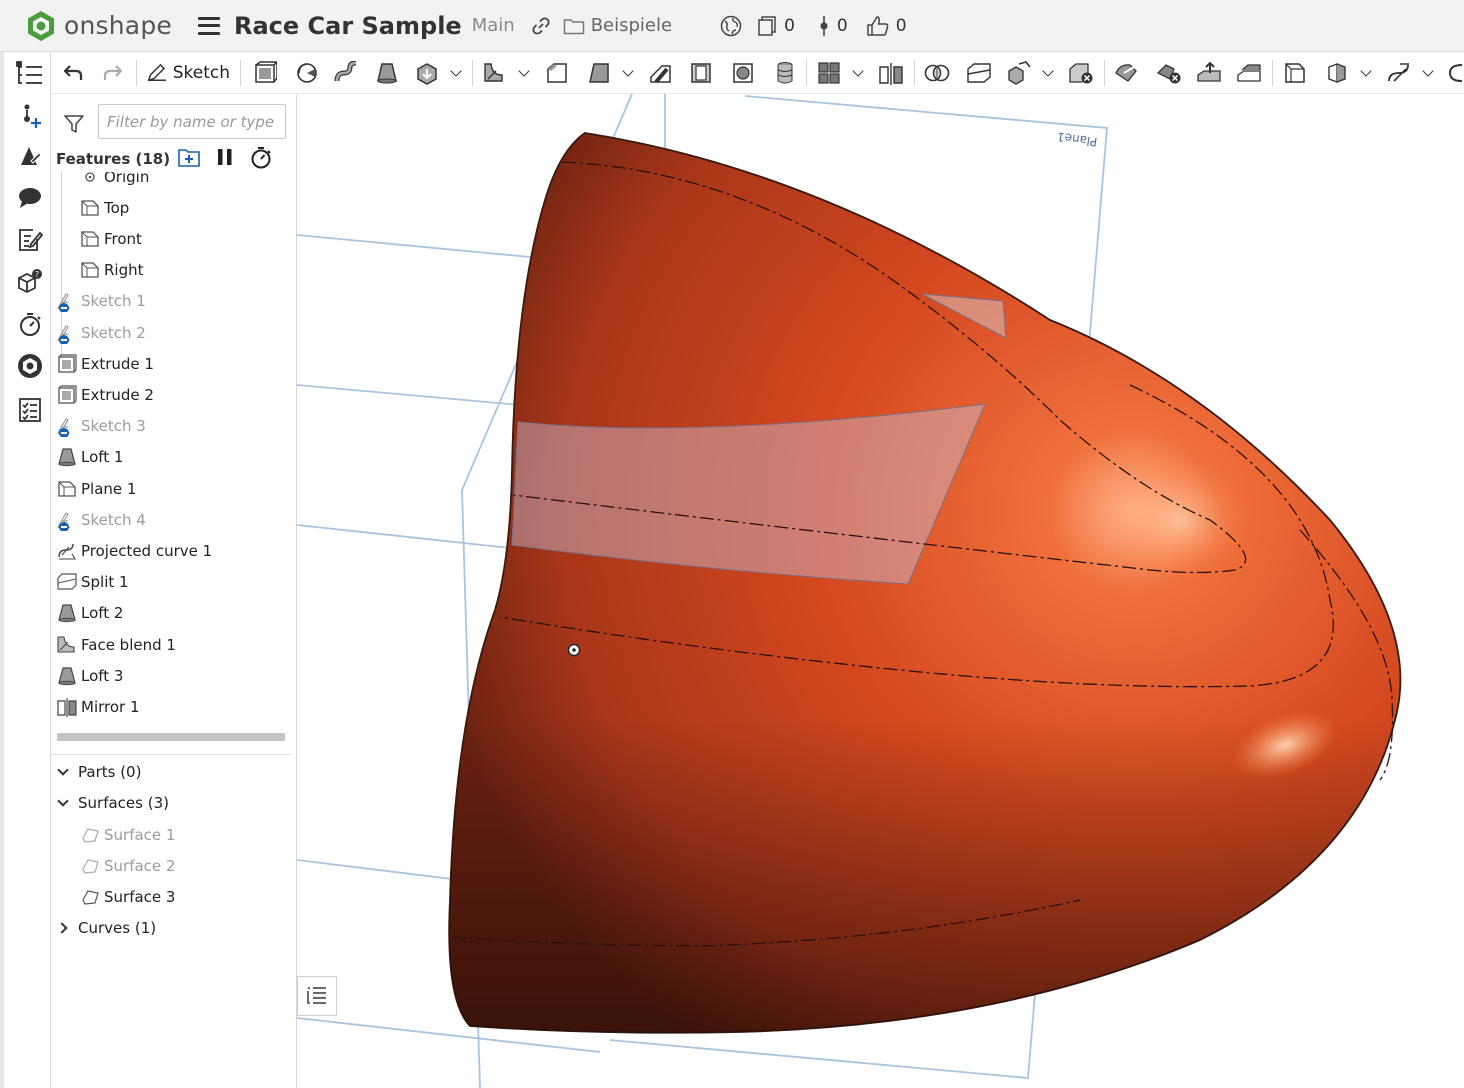 This screenshot has width=1464, height=1088. Describe the element at coordinates (1249, 73) in the screenshot. I see `replace-face-icon` at that location.